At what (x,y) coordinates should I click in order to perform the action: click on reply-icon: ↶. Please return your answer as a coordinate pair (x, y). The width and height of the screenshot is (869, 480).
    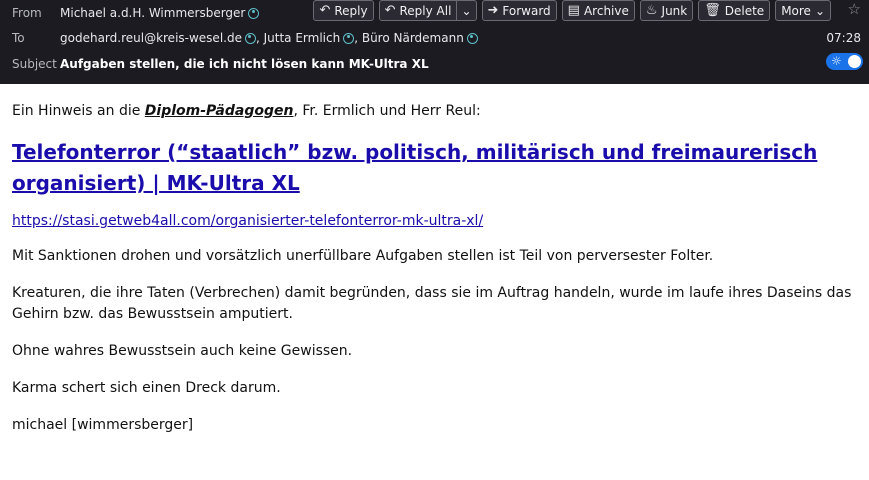
    Looking at the image, I should click on (325, 10).